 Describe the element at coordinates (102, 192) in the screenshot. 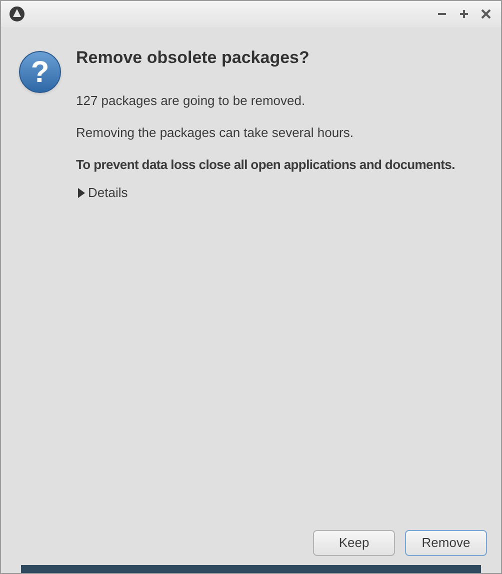

I see `details-expander: Details` at that location.